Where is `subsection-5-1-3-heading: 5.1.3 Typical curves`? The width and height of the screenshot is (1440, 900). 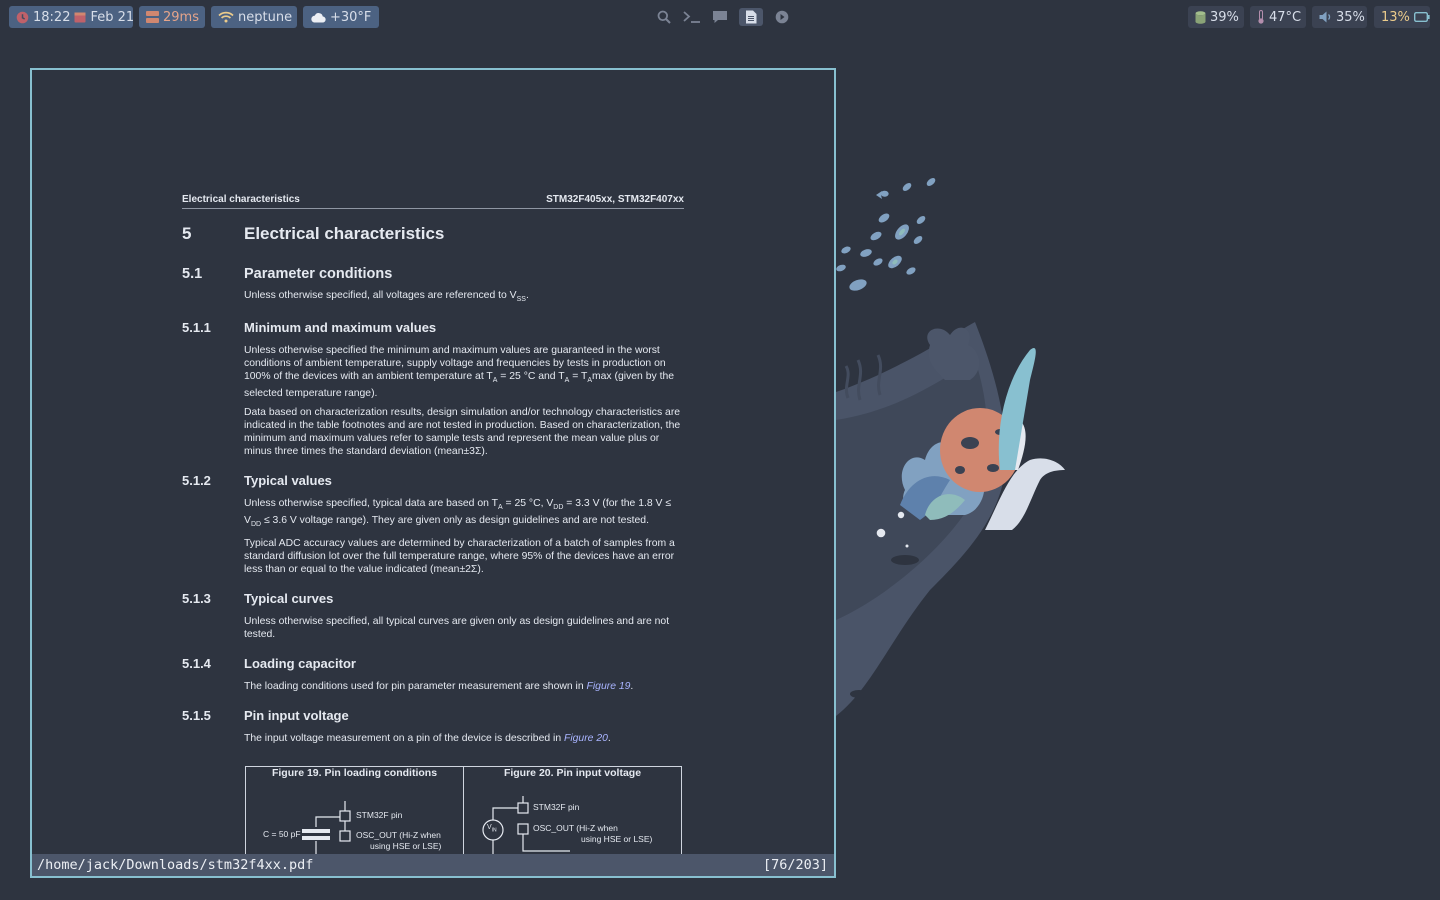 subsection-5-1-3-heading: 5.1.3 Typical curves is located at coordinates (433, 598).